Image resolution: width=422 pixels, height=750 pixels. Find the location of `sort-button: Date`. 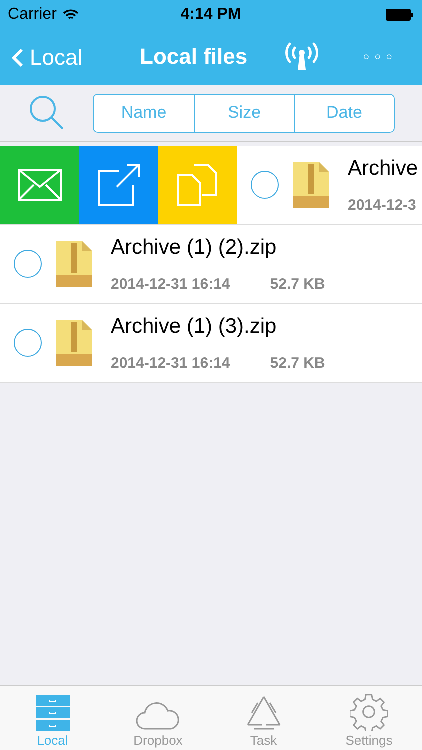

sort-button: Date is located at coordinates (344, 113).